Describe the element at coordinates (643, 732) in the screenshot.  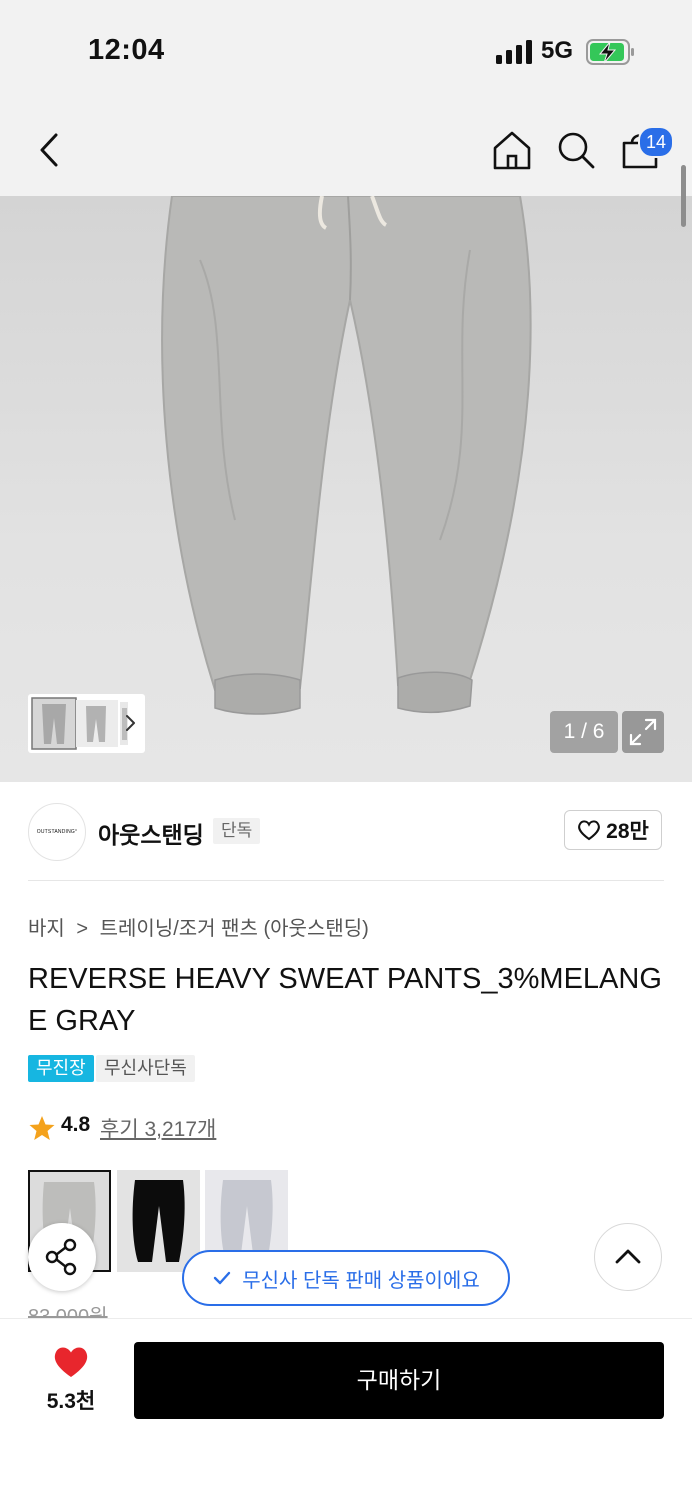
I see `expand-icon` at that location.